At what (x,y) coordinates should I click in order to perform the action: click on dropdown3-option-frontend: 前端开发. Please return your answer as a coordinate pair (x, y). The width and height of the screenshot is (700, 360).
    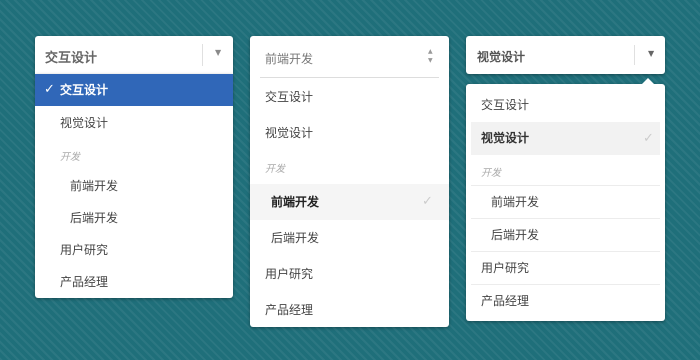
    Looking at the image, I should click on (565, 202).